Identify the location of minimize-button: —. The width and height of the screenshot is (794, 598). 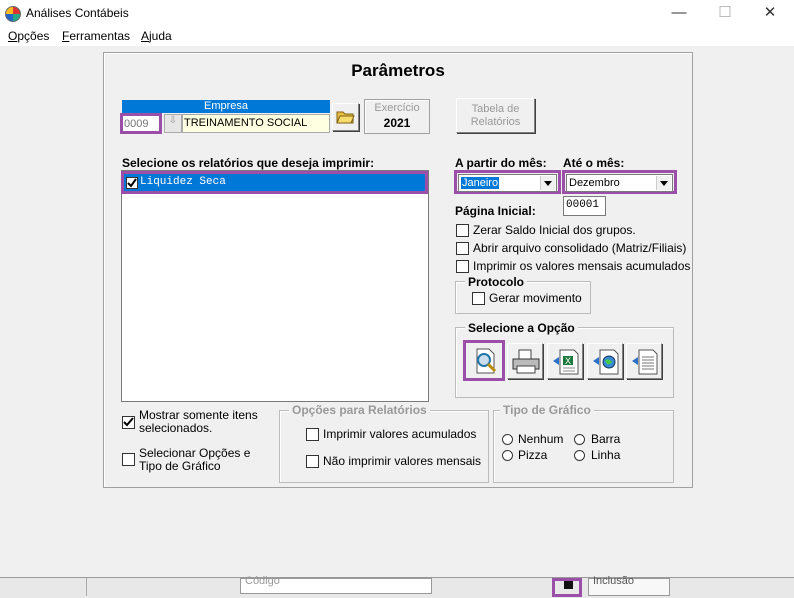
(679, 13).